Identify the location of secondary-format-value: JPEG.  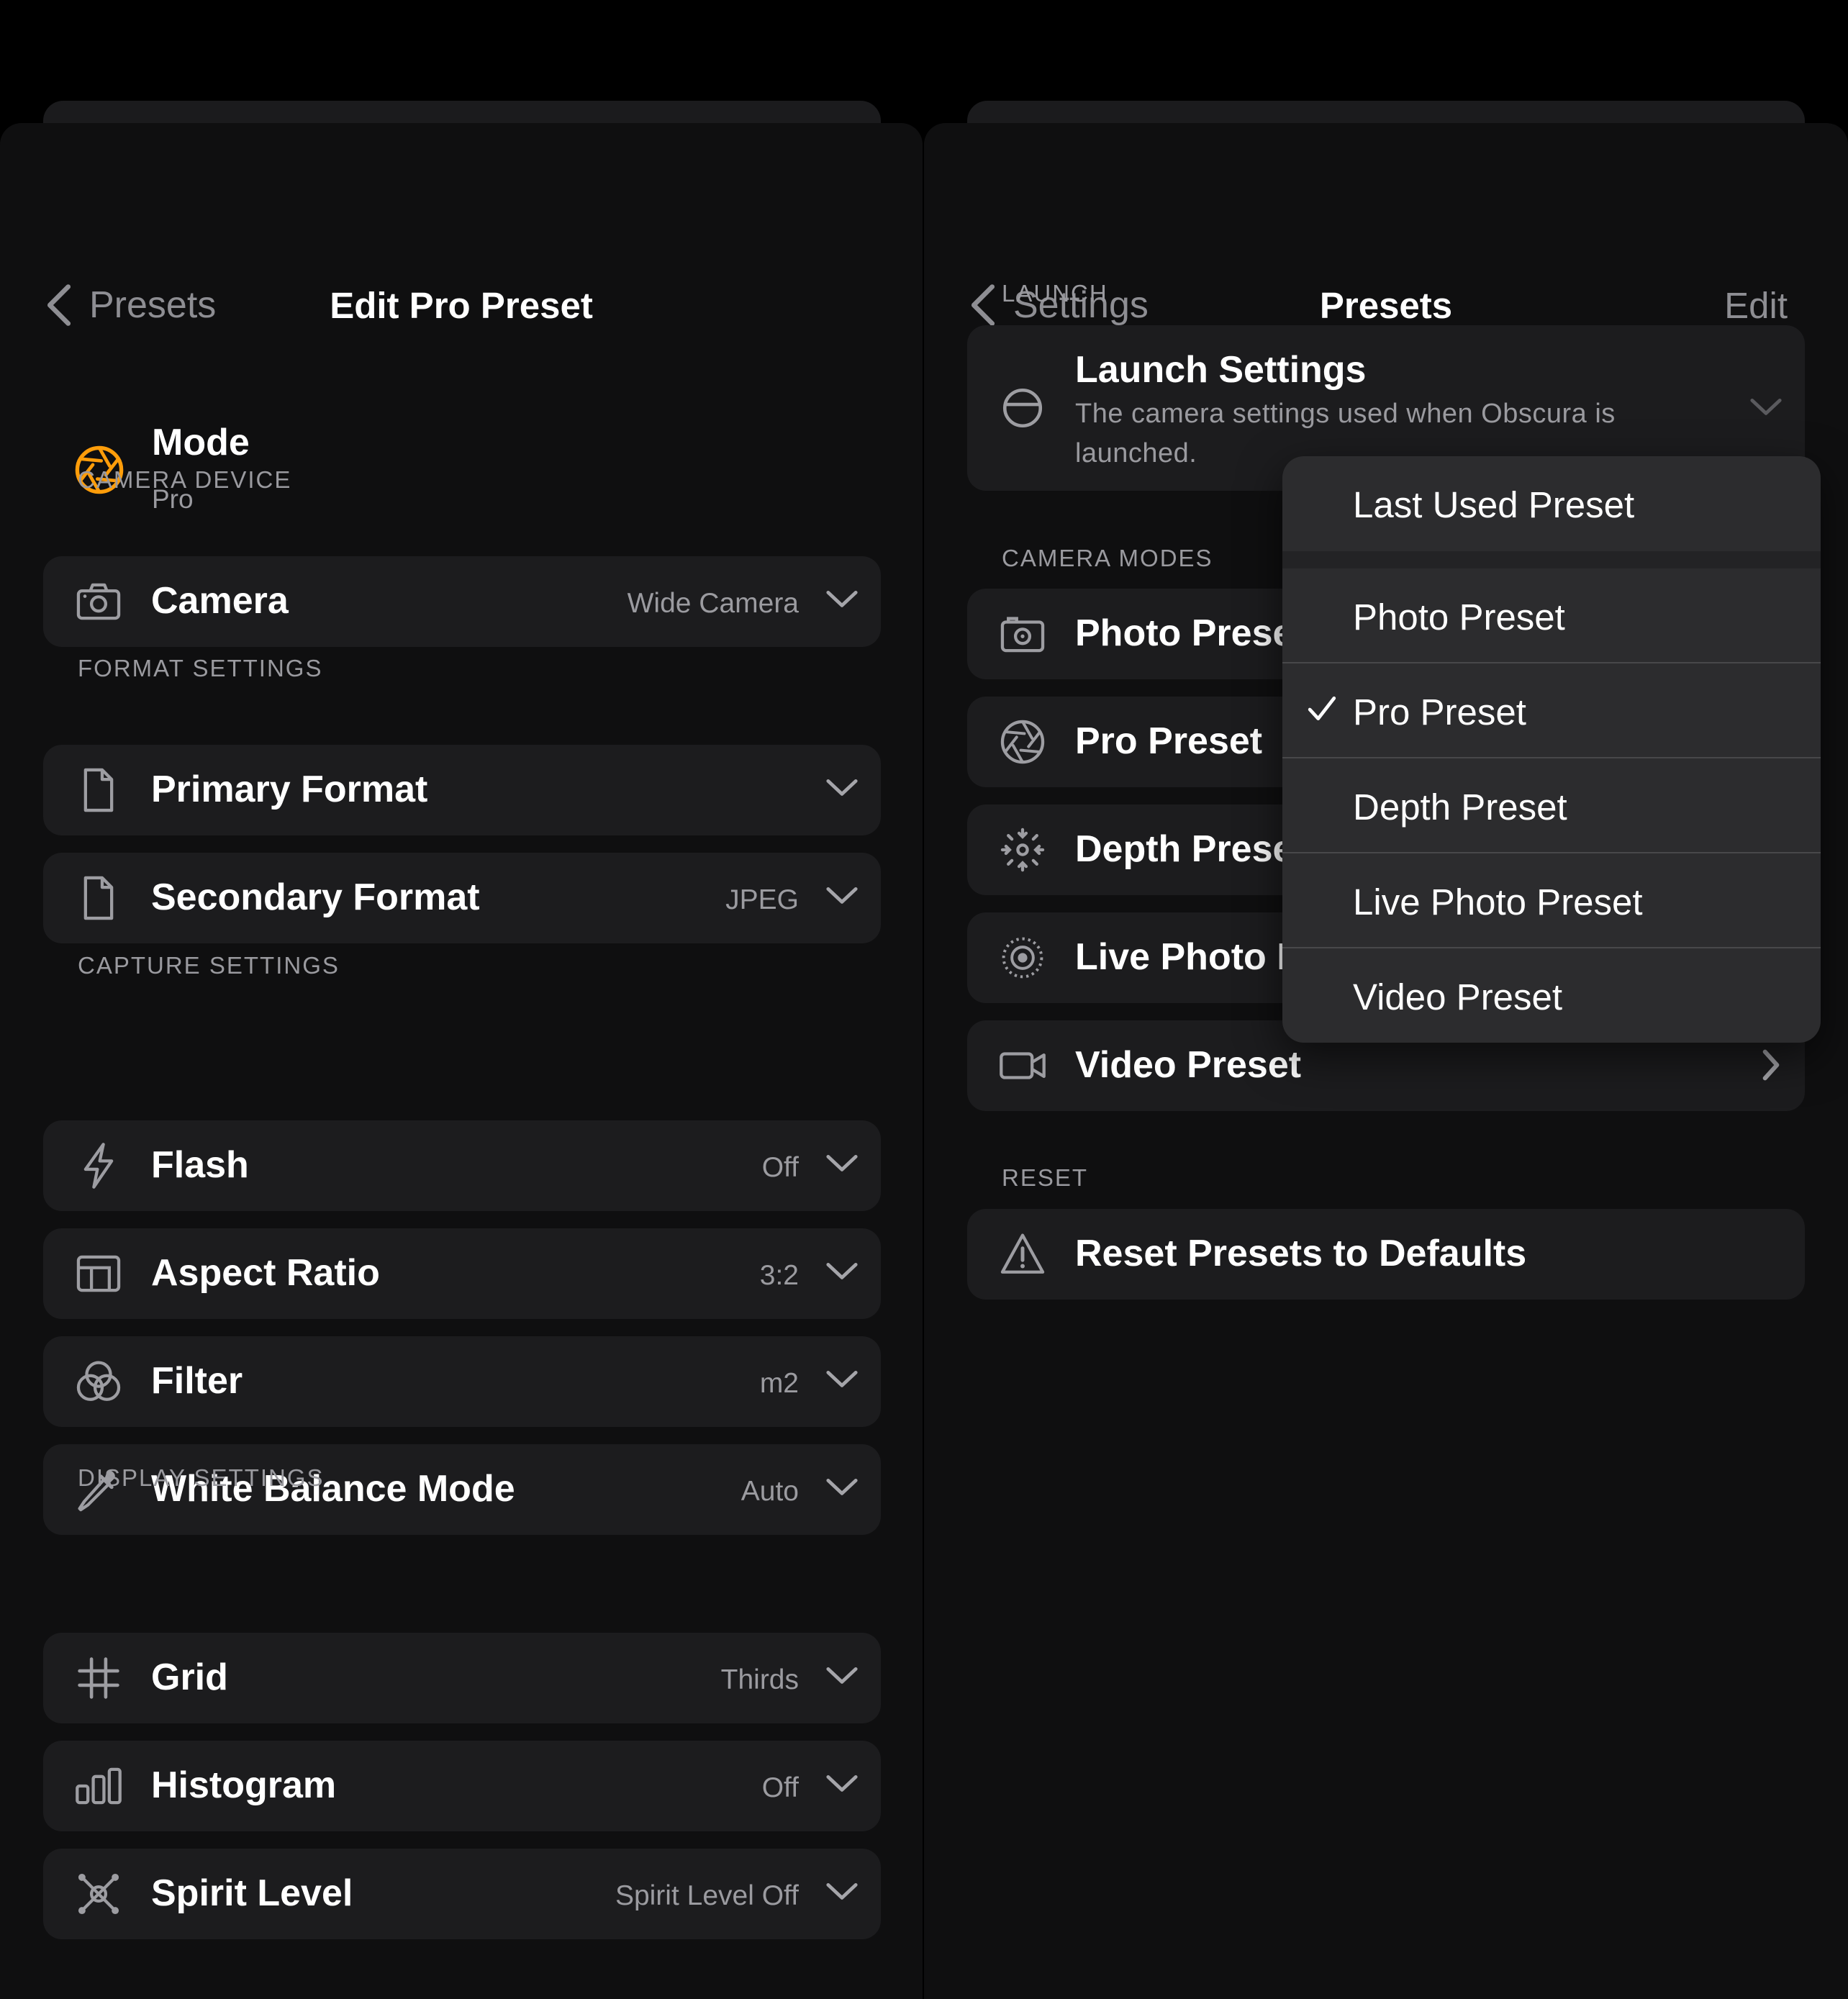
(762, 899).